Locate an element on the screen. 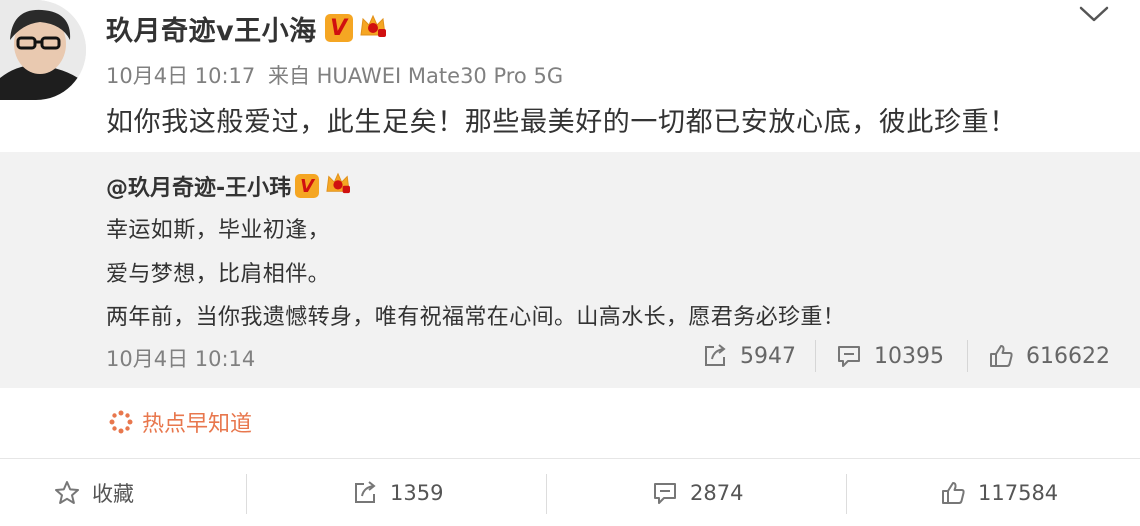 The width and height of the screenshot is (1140, 526). repost-button: 1359 is located at coordinates (397, 493).